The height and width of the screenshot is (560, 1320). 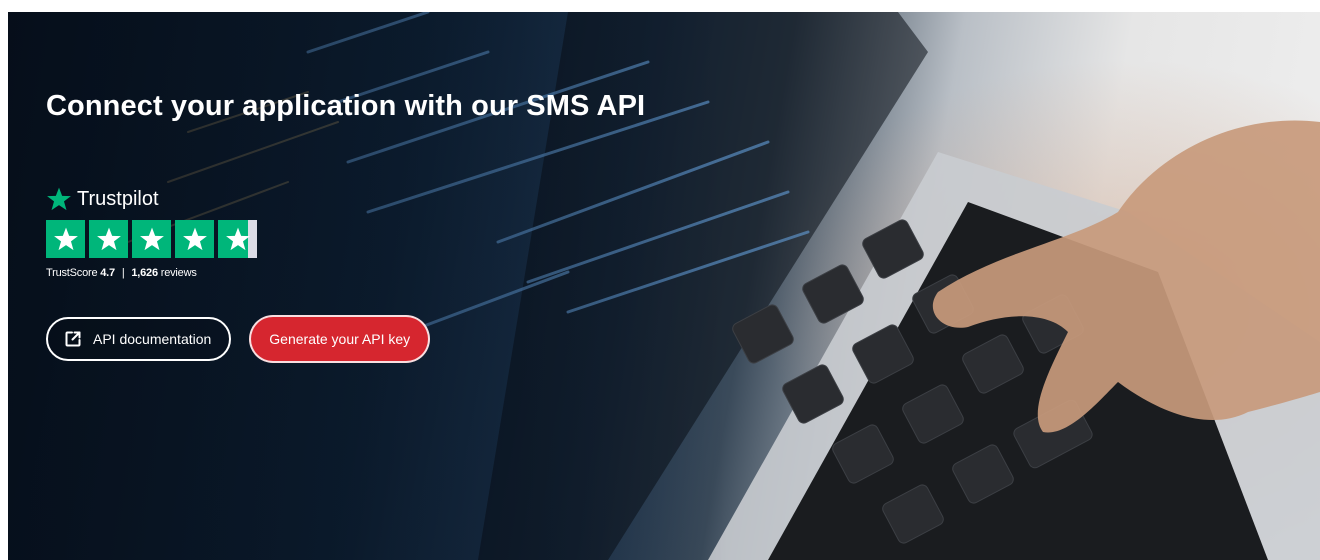 What do you see at coordinates (144, 273) in the screenshot?
I see `reviews-count: 1,626` at bounding box center [144, 273].